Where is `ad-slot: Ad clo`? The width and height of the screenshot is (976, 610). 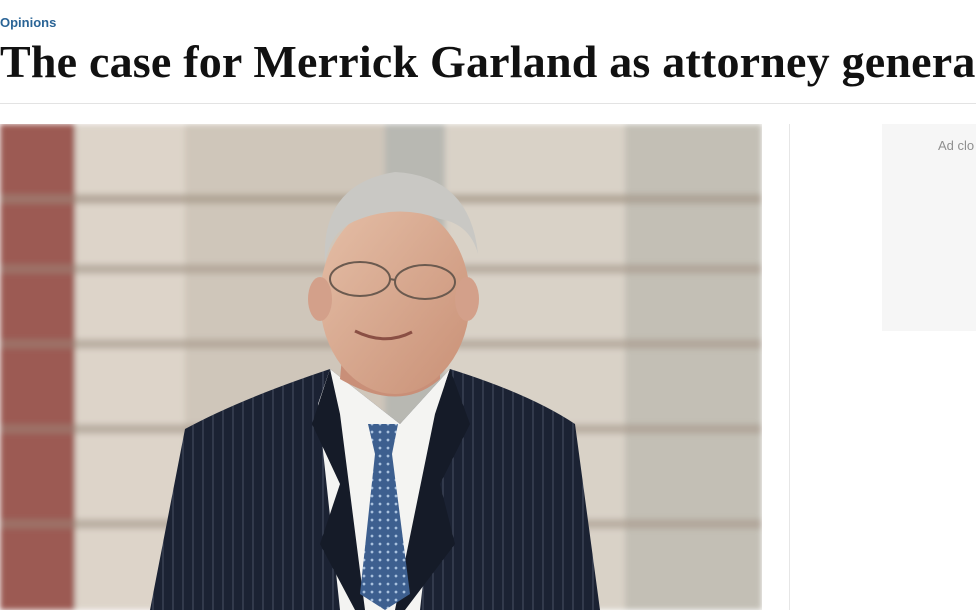
ad-slot: Ad clo is located at coordinates (929, 227).